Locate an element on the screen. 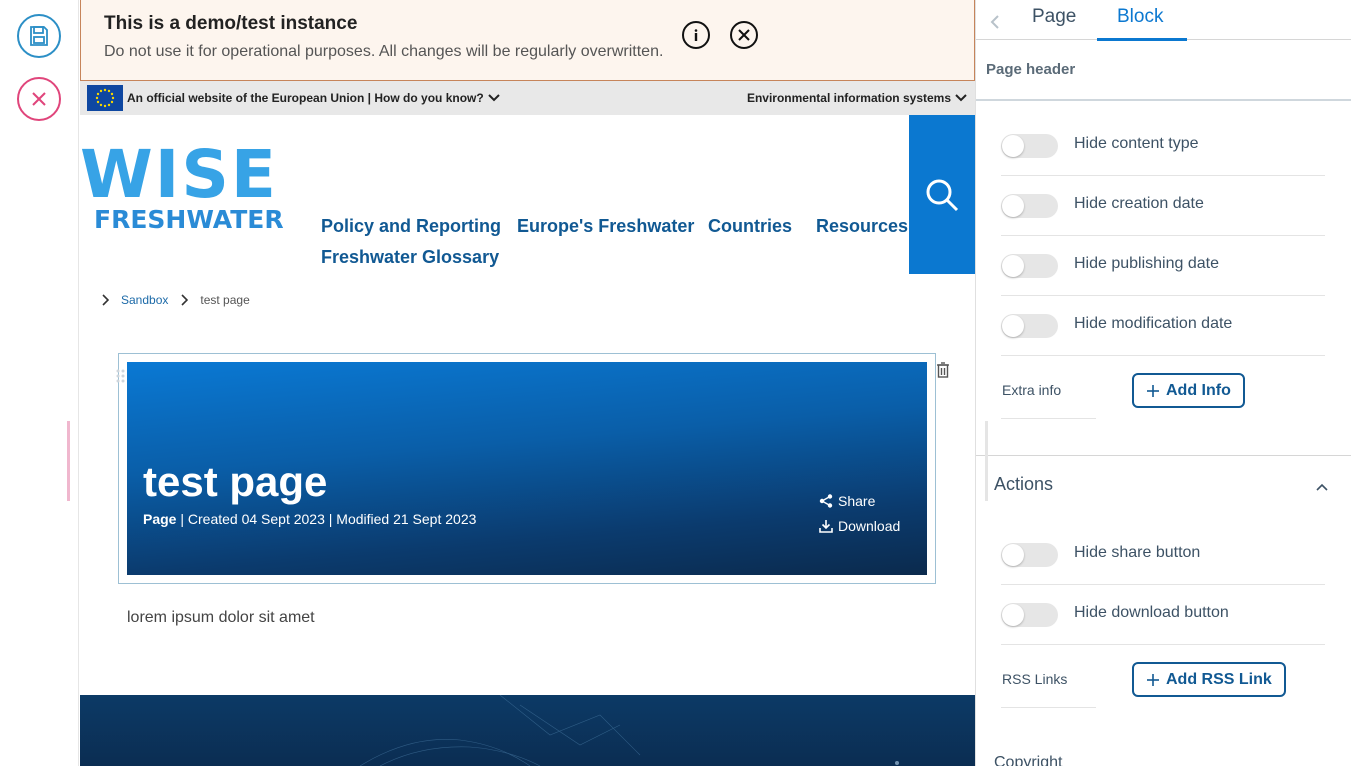  field-rss-links: RSS Links Add RSS Link is located at coordinates (1163, 694).